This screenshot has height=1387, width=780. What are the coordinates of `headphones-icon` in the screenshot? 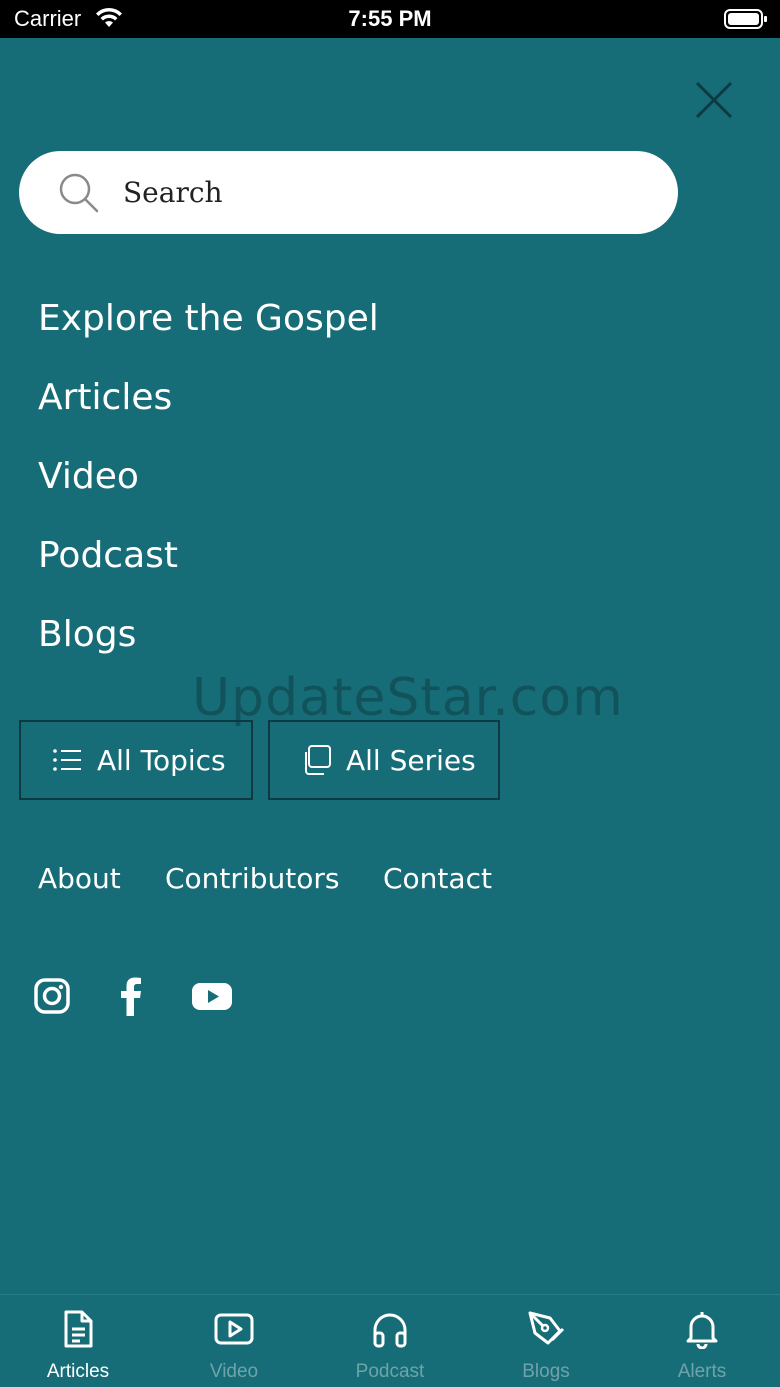 It's located at (390, 1330).